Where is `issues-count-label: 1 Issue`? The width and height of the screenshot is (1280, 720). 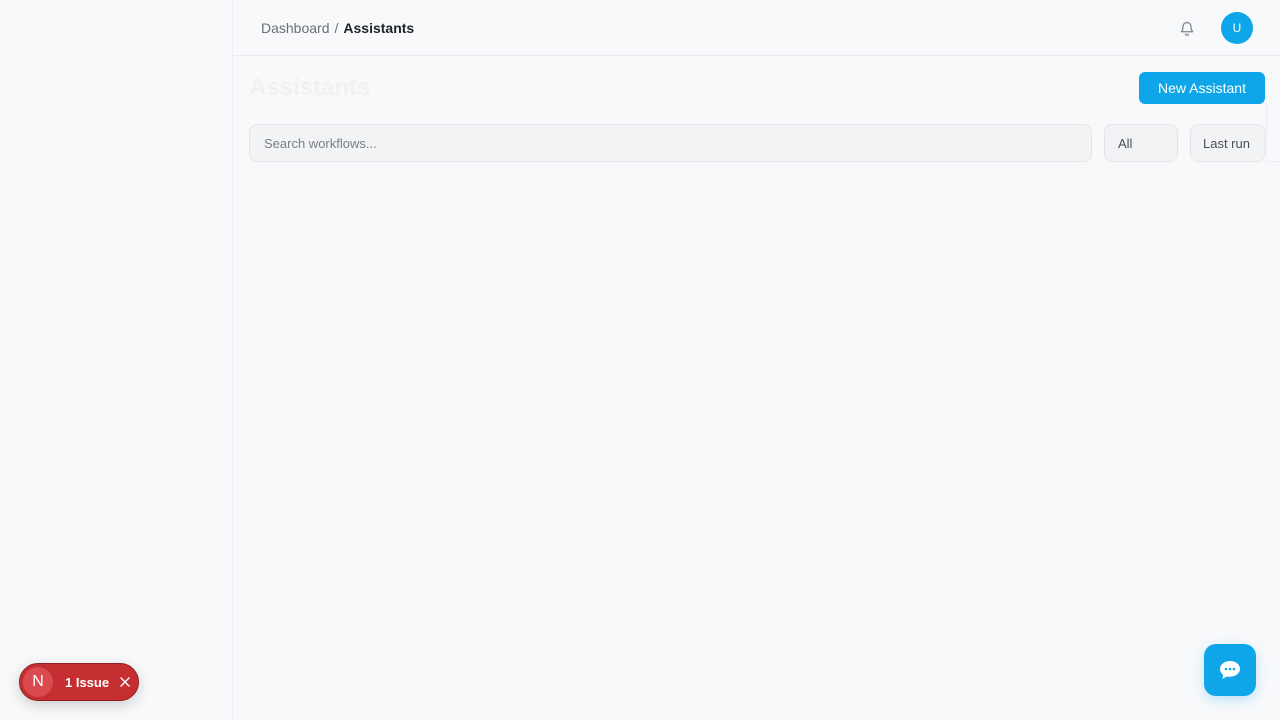 issues-count-label: 1 Issue is located at coordinates (87, 682).